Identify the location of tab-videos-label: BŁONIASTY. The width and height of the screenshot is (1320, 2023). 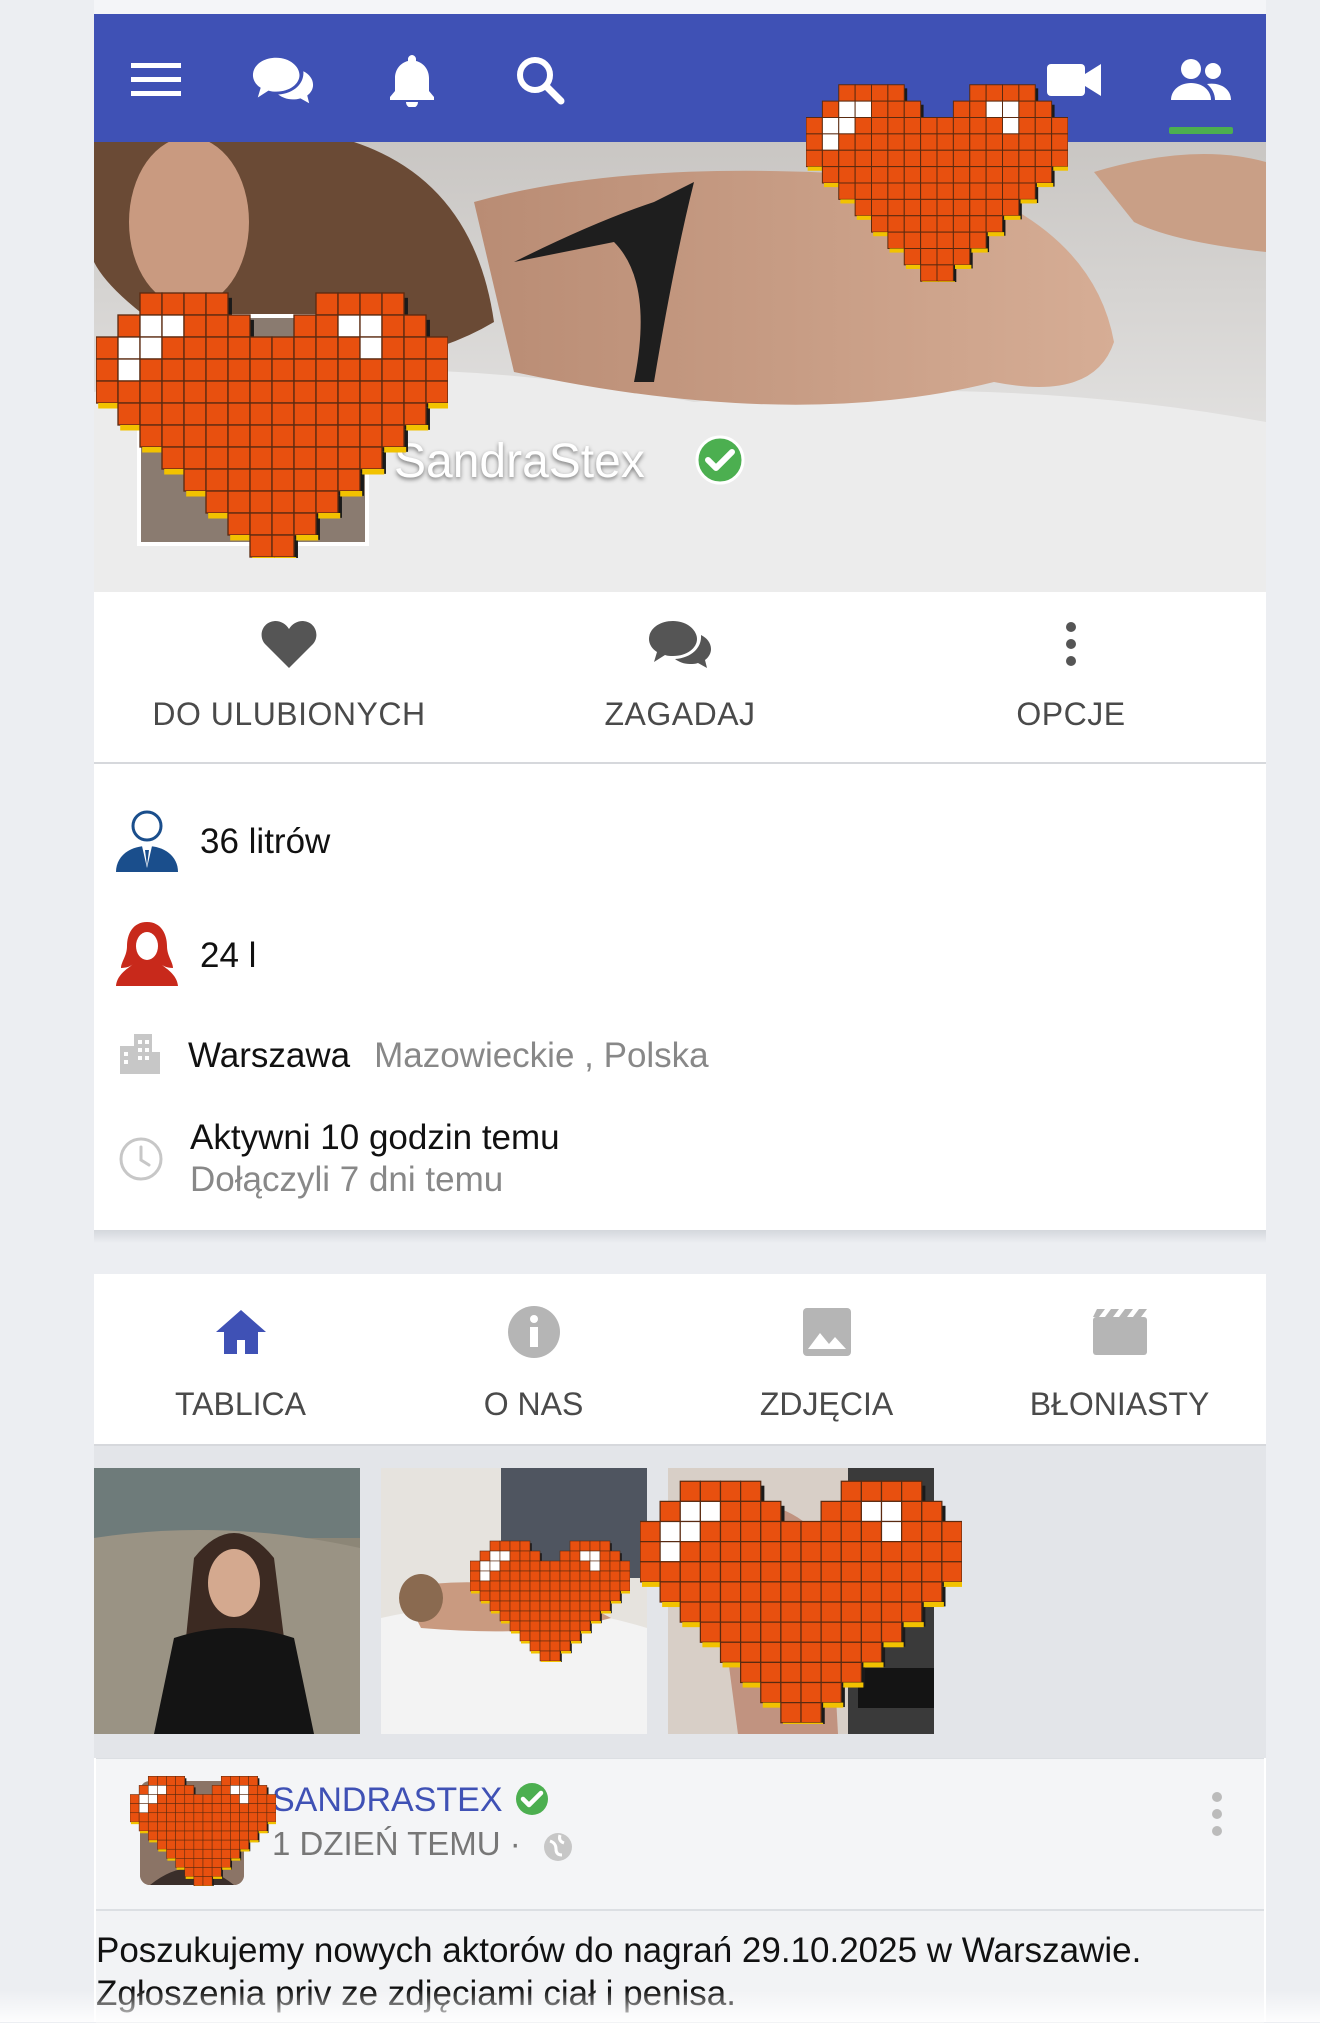
(1119, 1404).